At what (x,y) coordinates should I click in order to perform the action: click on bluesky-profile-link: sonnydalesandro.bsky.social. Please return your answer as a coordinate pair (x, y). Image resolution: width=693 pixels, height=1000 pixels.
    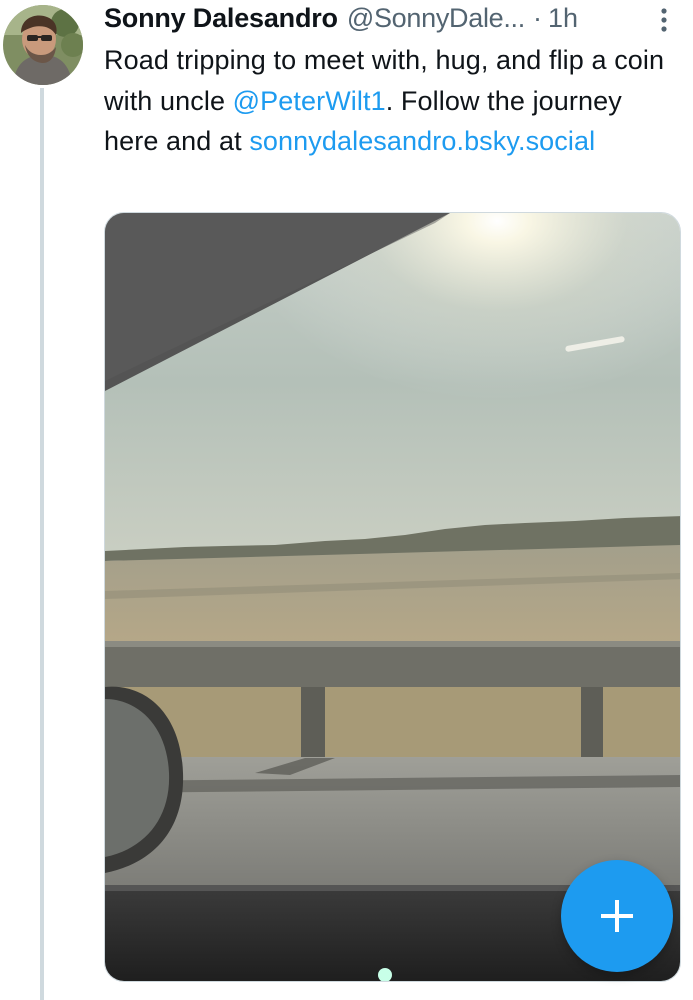
    Looking at the image, I should click on (422, 141).